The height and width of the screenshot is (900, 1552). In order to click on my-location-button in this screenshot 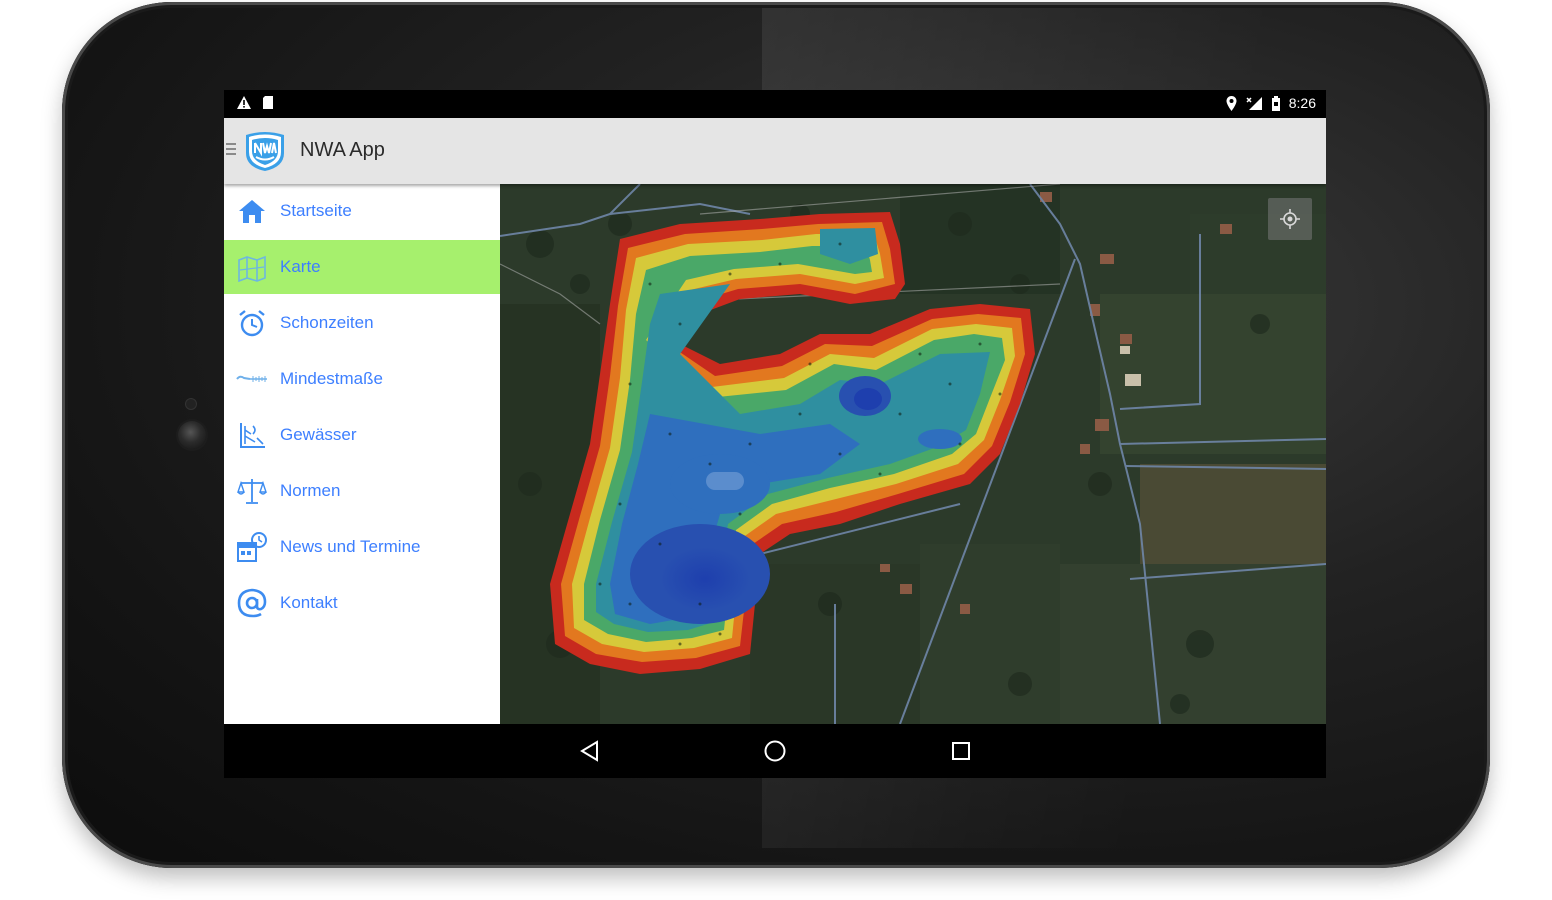, I will do `click(1290, 219)`.